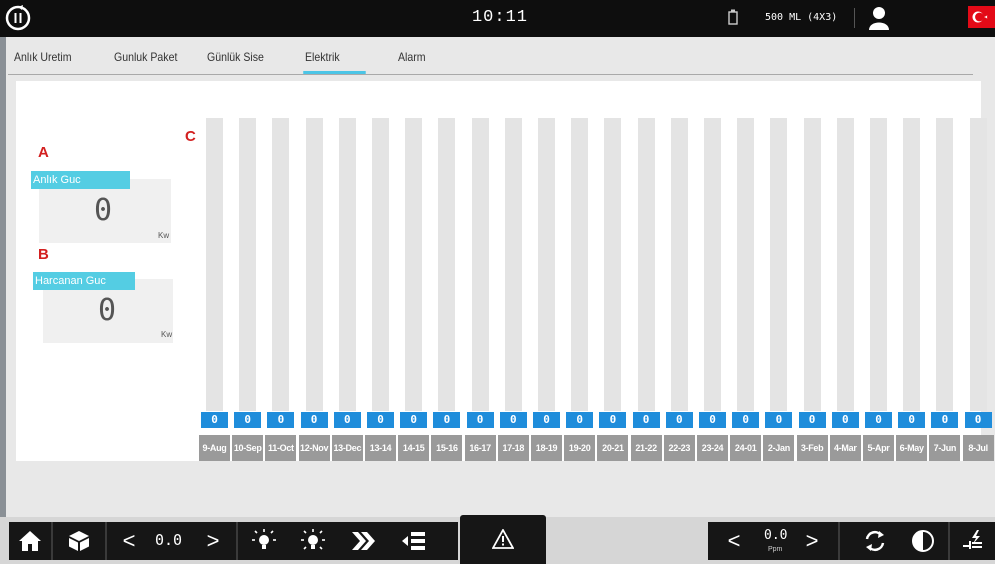  What do you see at coordinates (812, 541) in the screenshot?
I see `ppm-increase-button: >` at bounding box center [812, 541].